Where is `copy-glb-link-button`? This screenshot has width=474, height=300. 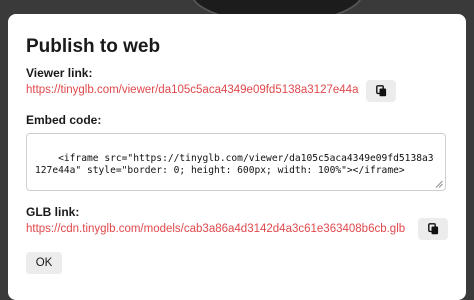 copy-glb-link-button is located at coordinates (433, 229).